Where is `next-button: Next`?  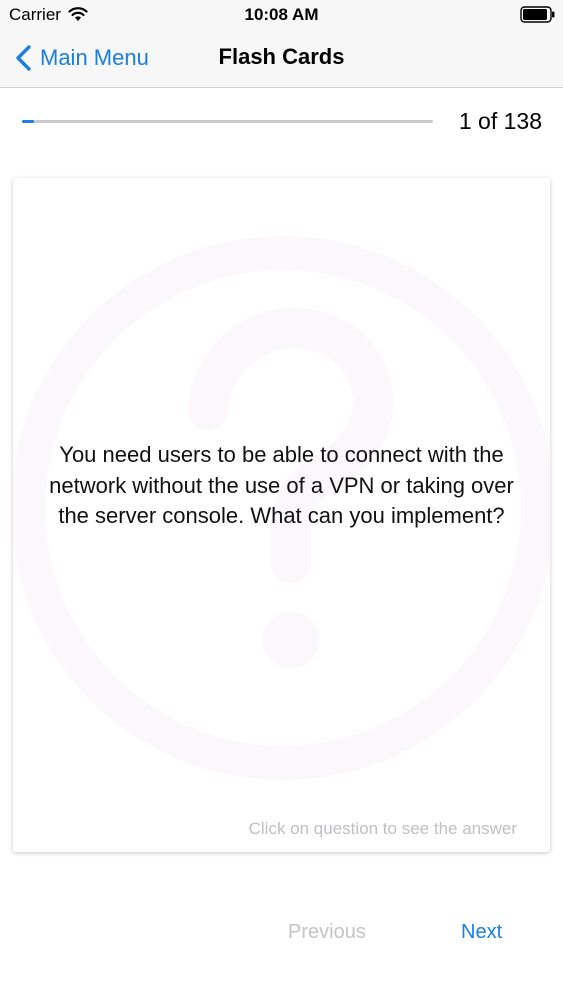 next-button: Next is located at coordinates (481, 932).